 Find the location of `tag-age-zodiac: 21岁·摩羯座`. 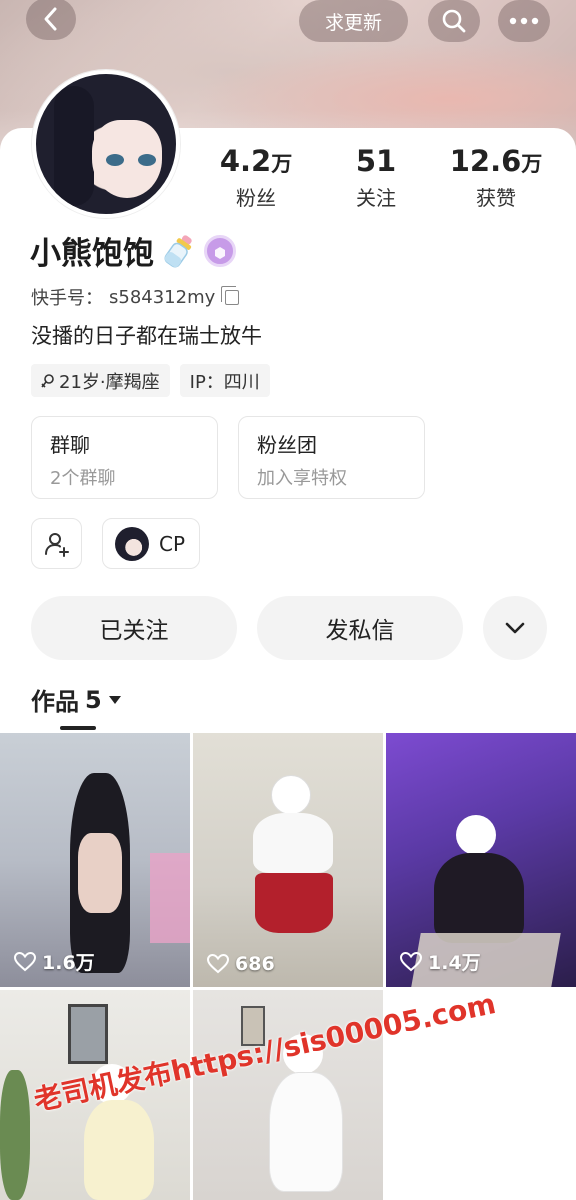

tag-age-zodiac: 21岁·摩羯座 is located at coordinates (100, 380).